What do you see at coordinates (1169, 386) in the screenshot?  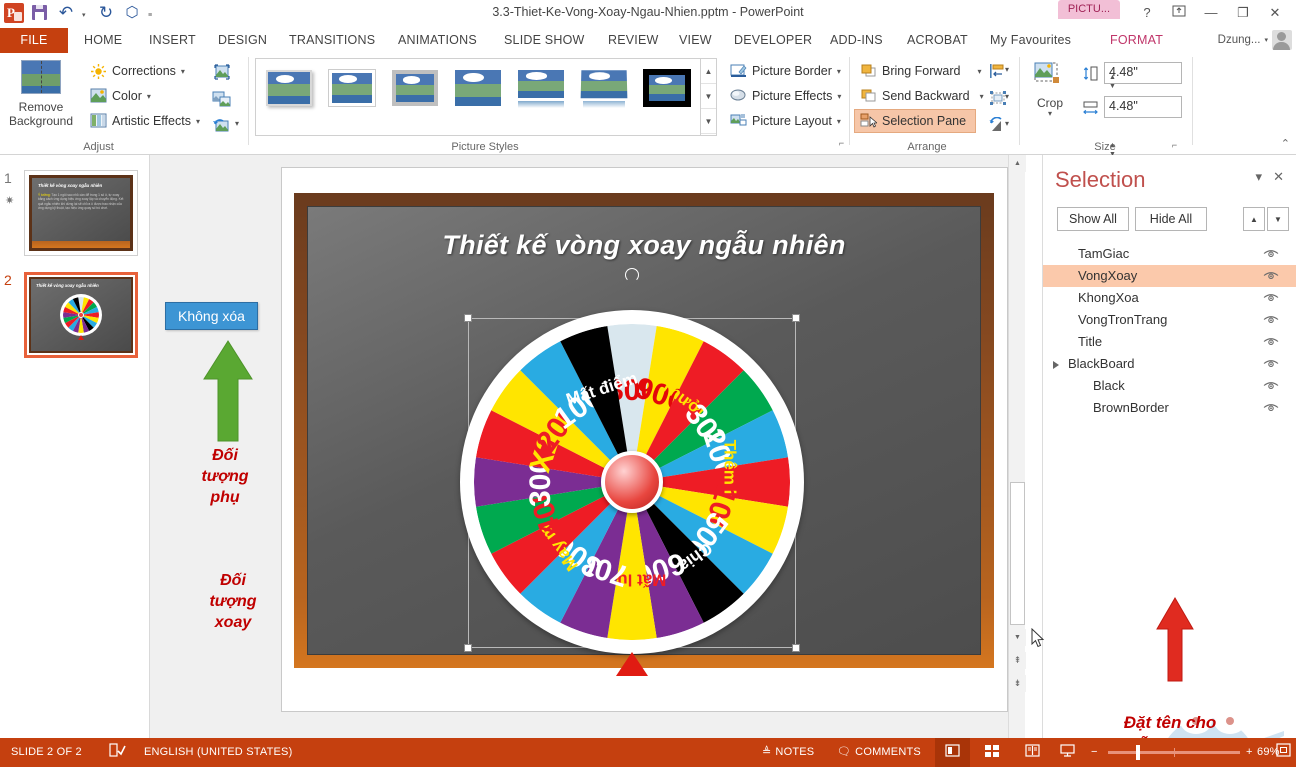 I see `selection-item-black: Black` at bounding box center [1169, 386].